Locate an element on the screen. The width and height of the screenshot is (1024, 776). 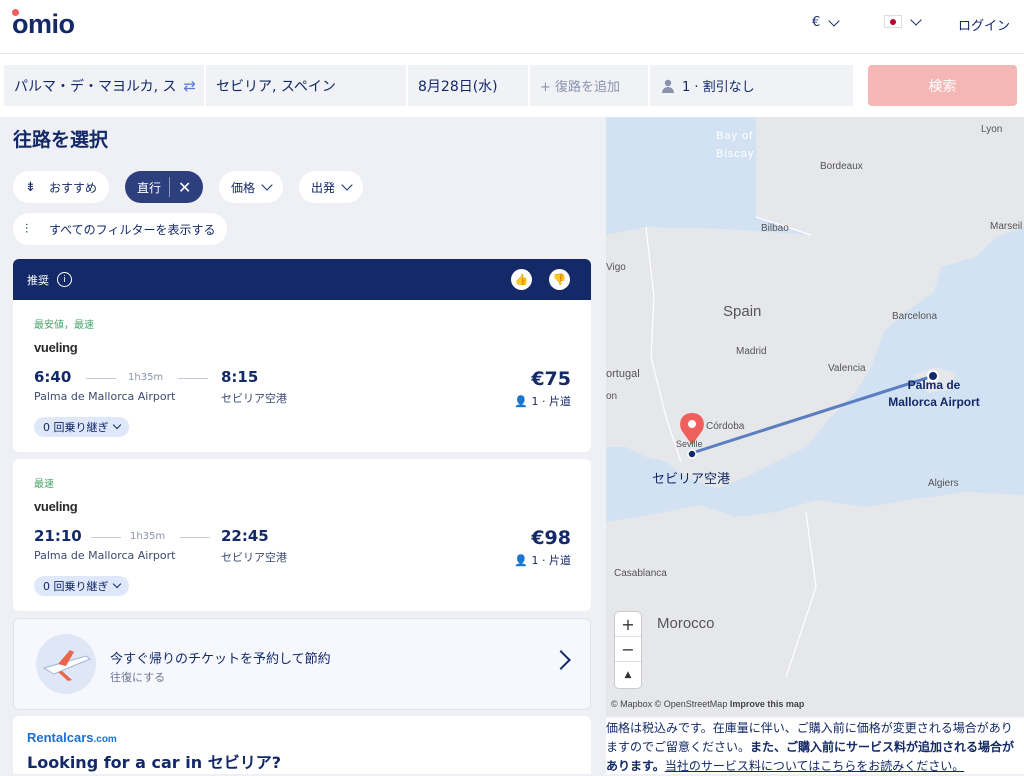
return-ticket-promo: 今すぐ帰りのチケットを予約して節約 往復にする is located at coordinates (302, 664).